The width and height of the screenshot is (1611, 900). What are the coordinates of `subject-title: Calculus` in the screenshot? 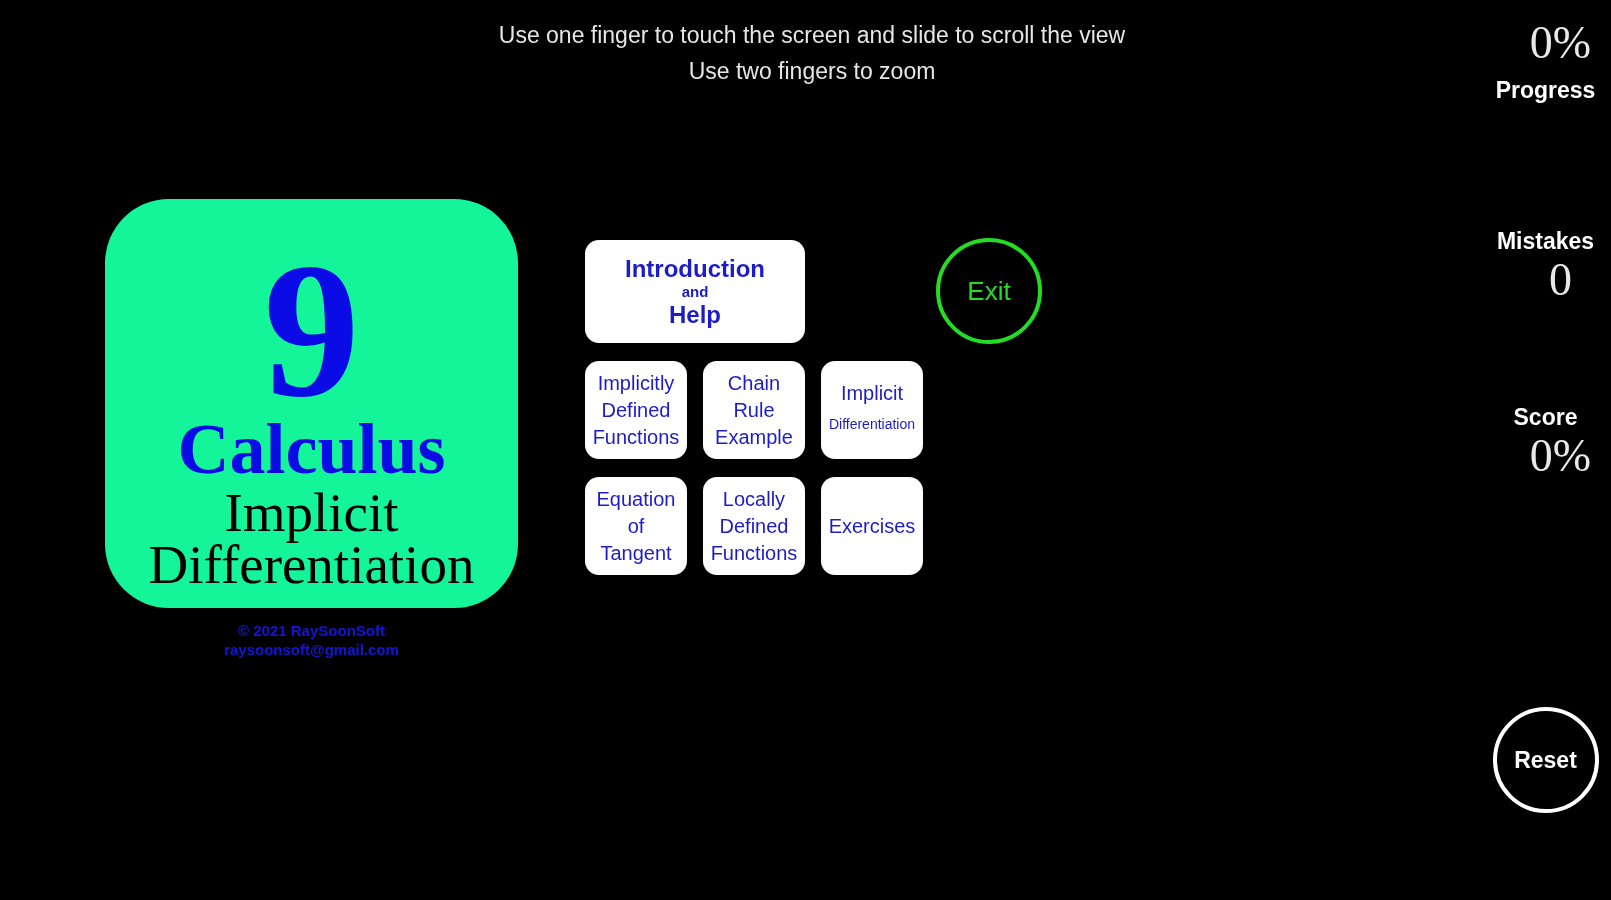 It's located at (311, 449).